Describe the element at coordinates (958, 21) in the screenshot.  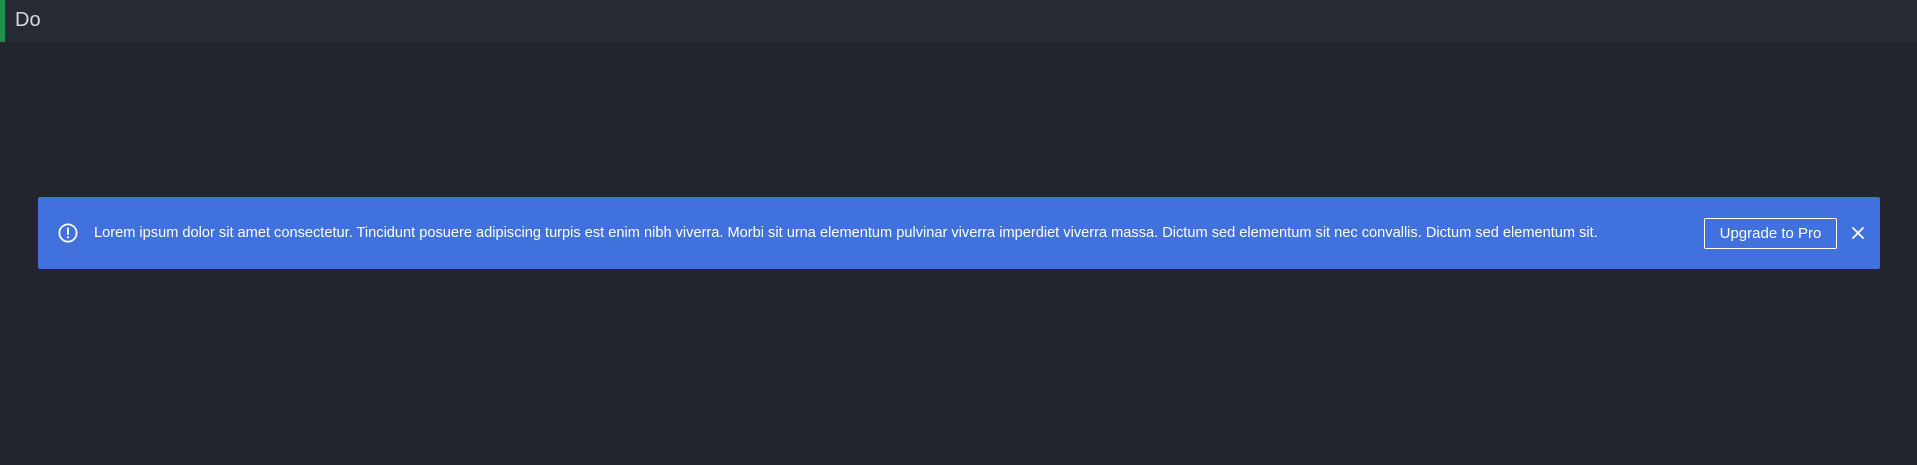
I see `top-bar: Do` at that location.